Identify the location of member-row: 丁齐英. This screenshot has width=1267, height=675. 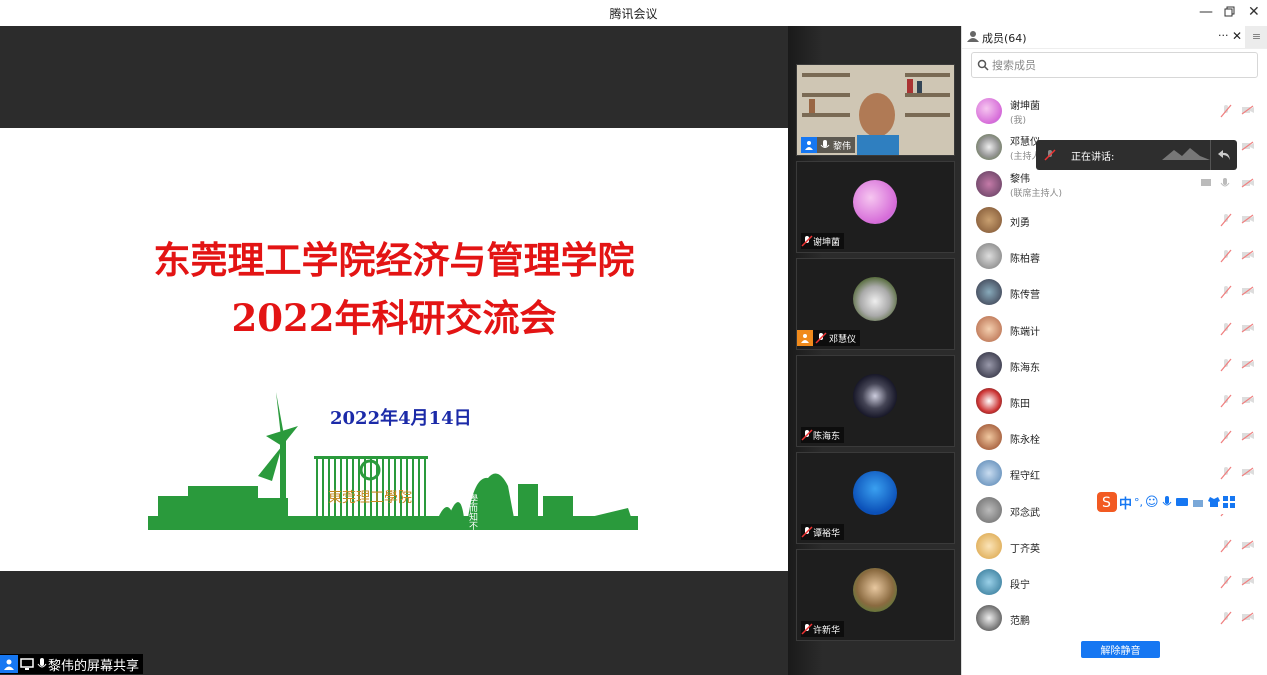
(1118, 546).